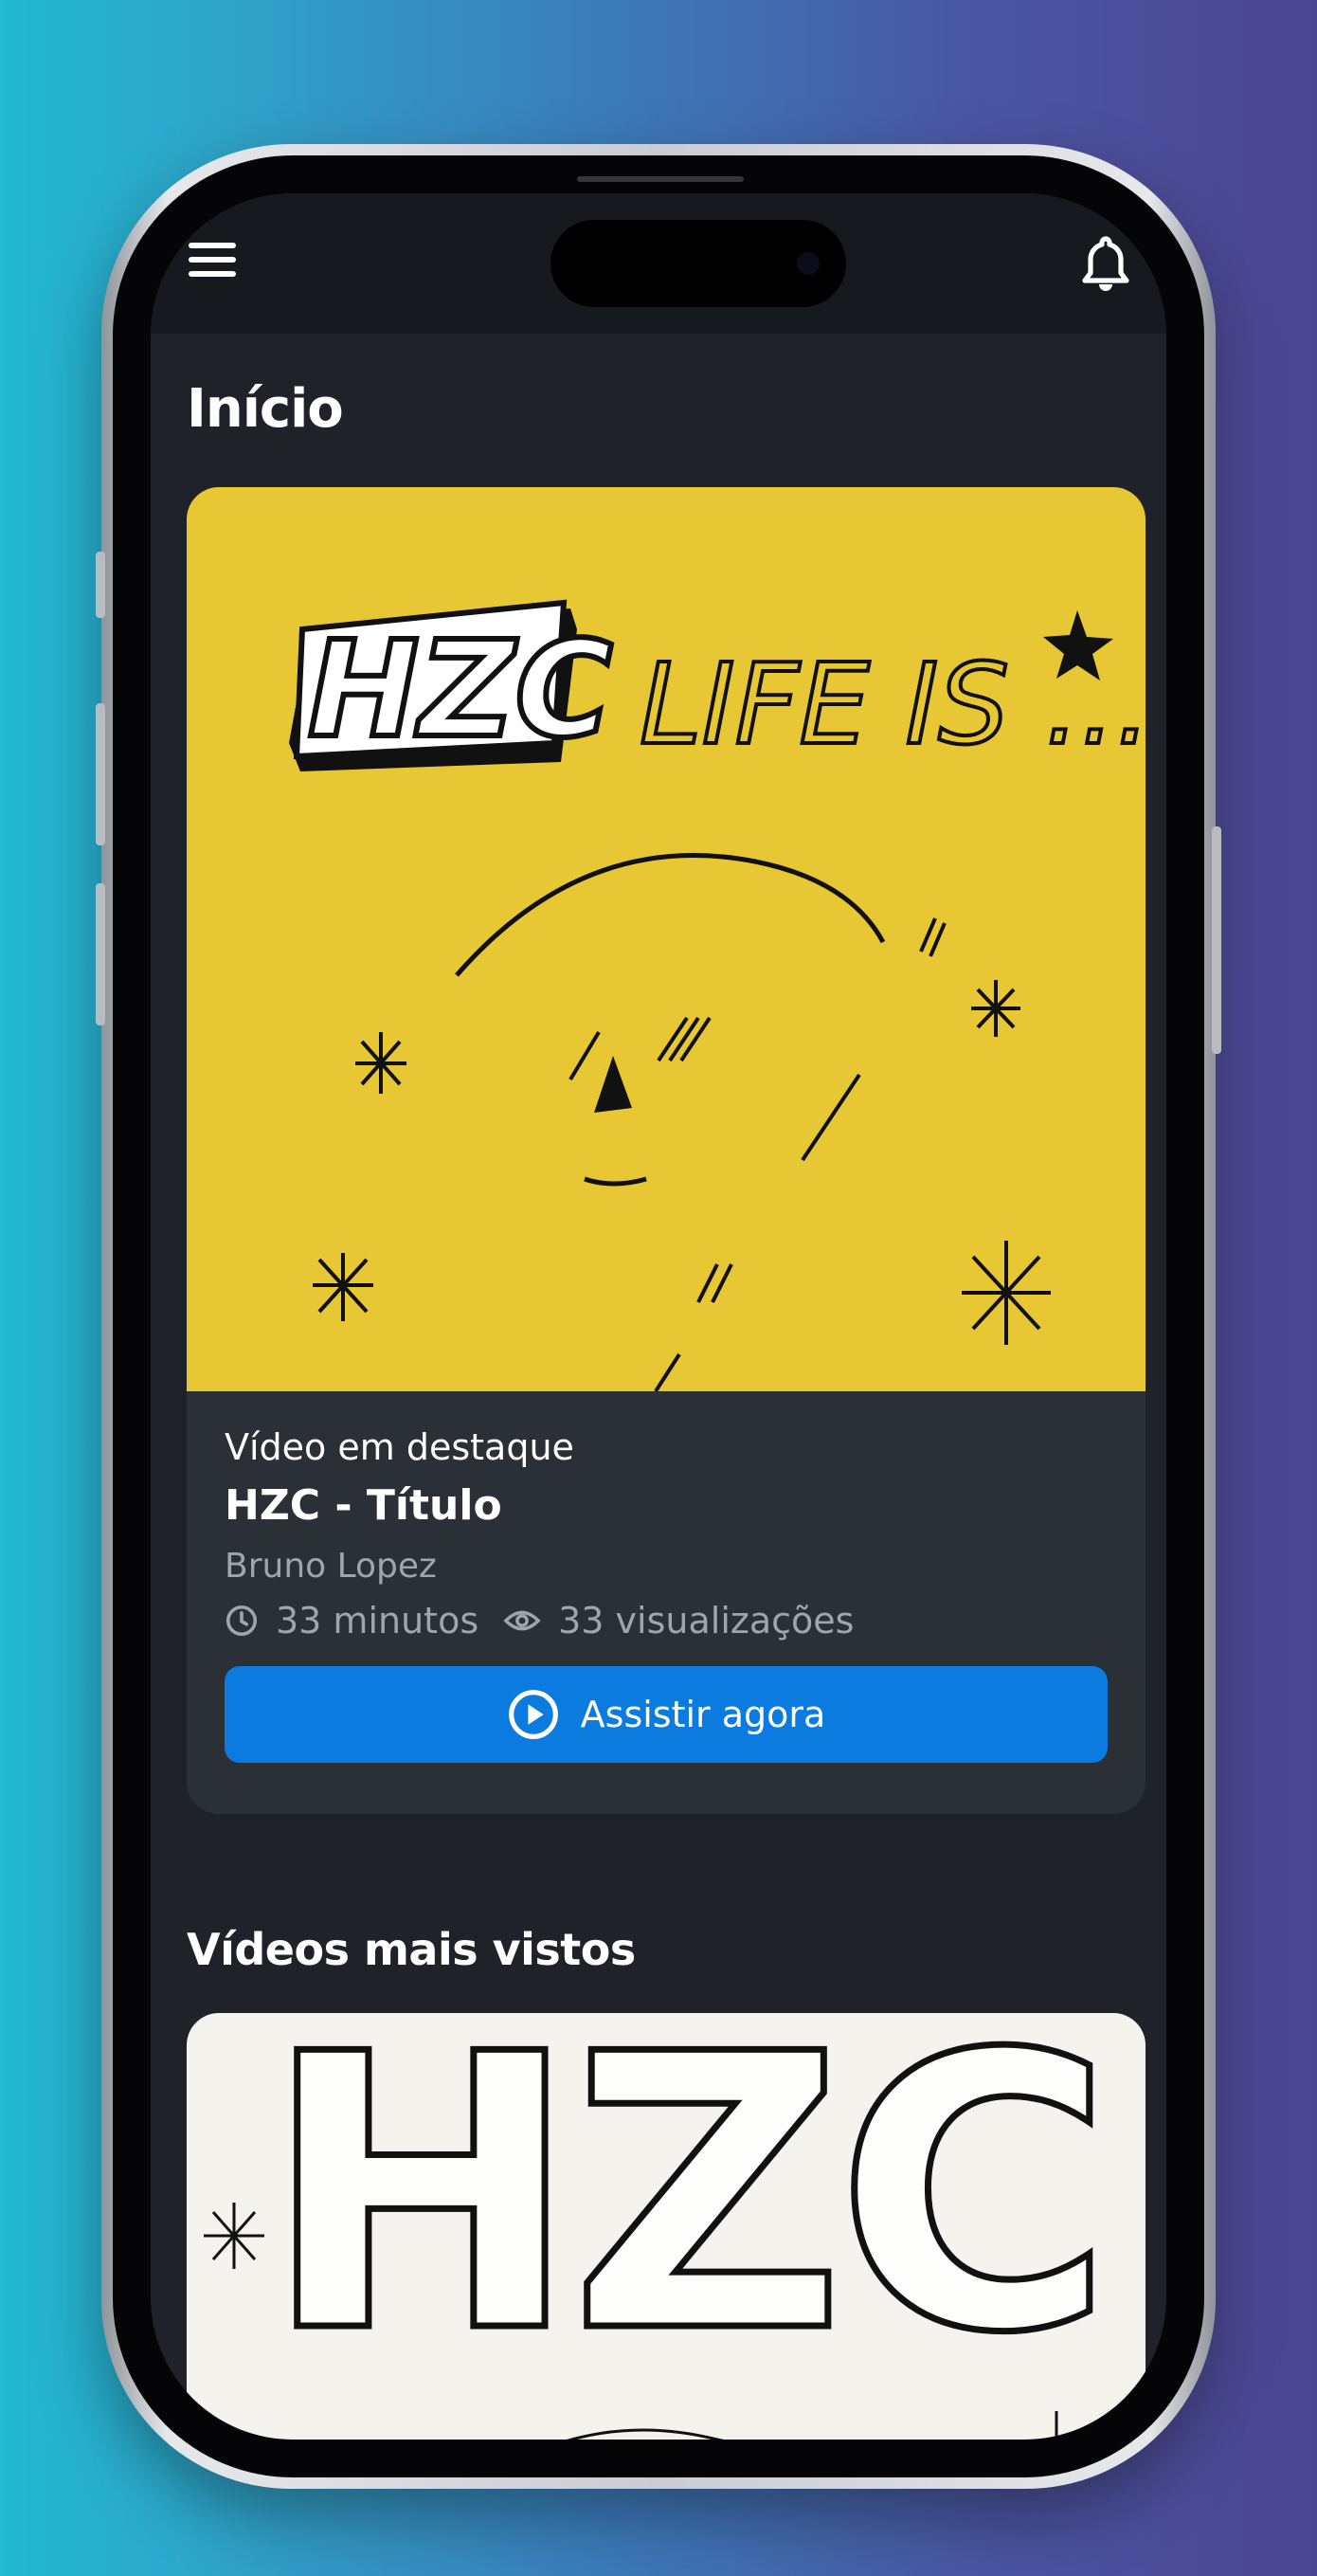 Image resolution: width=1317 pixels, height=2576 pixels. I want to click on video-views: 33 visualizações, so click(706, 1621).